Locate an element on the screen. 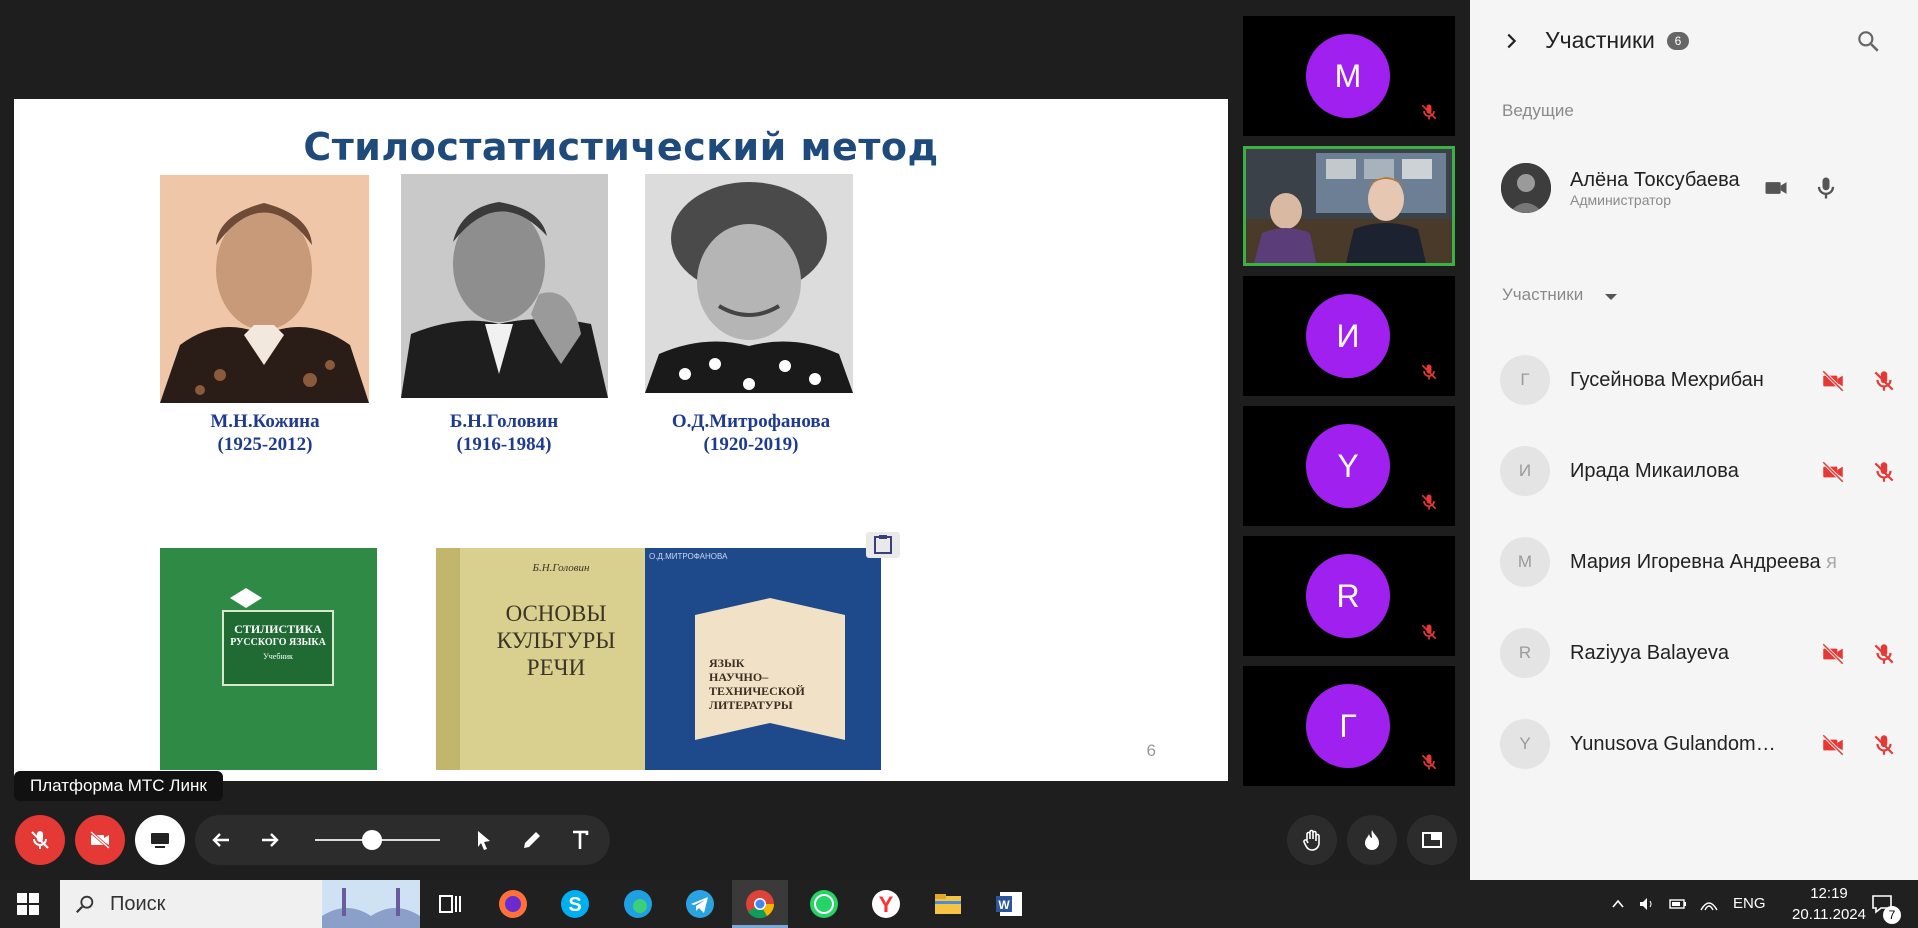 Image resolution: width=1918 pixels, height=928 pixels. reactions-button is located at coordinates (1372, 840).